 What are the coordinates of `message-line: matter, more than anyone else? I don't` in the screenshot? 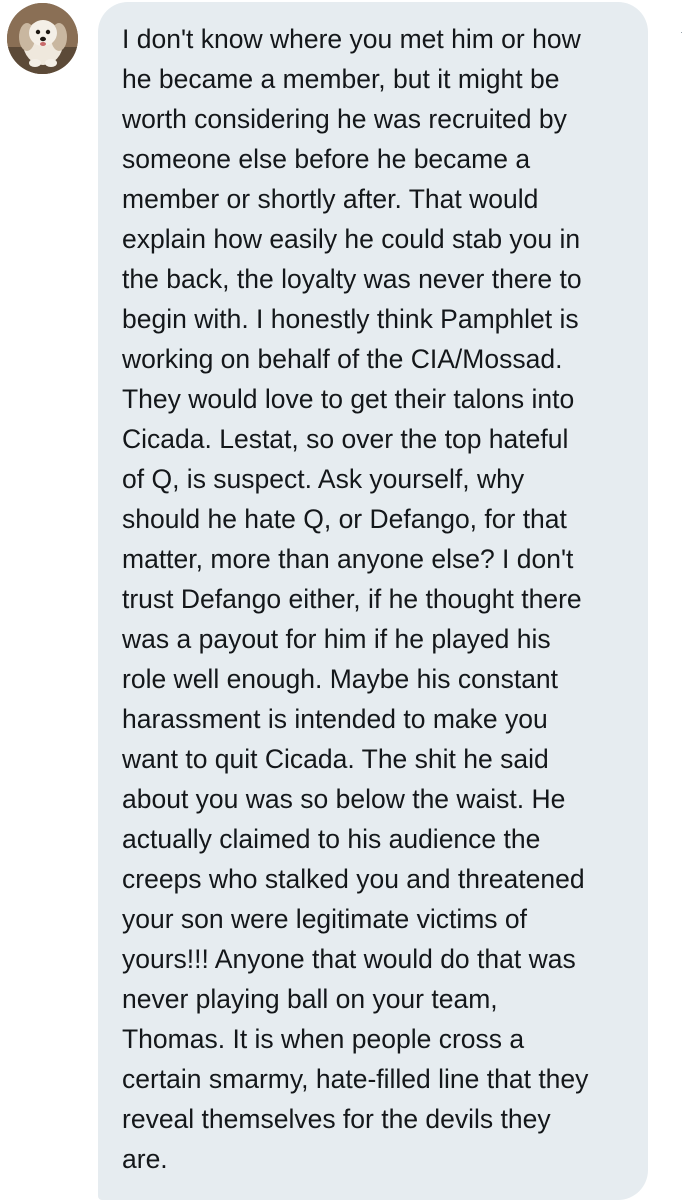 It's located at (348, 559).